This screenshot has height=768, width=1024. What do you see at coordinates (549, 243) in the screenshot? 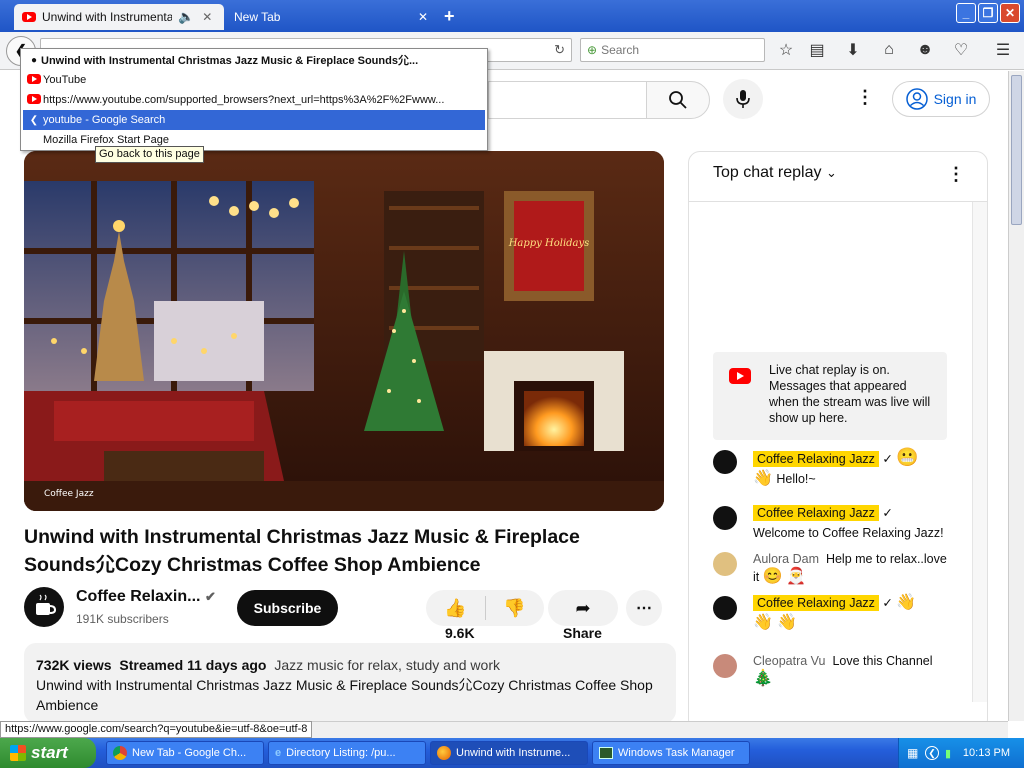
I see `holiday-sign-text: Happy Holidays` at bounding box center [549, 243].